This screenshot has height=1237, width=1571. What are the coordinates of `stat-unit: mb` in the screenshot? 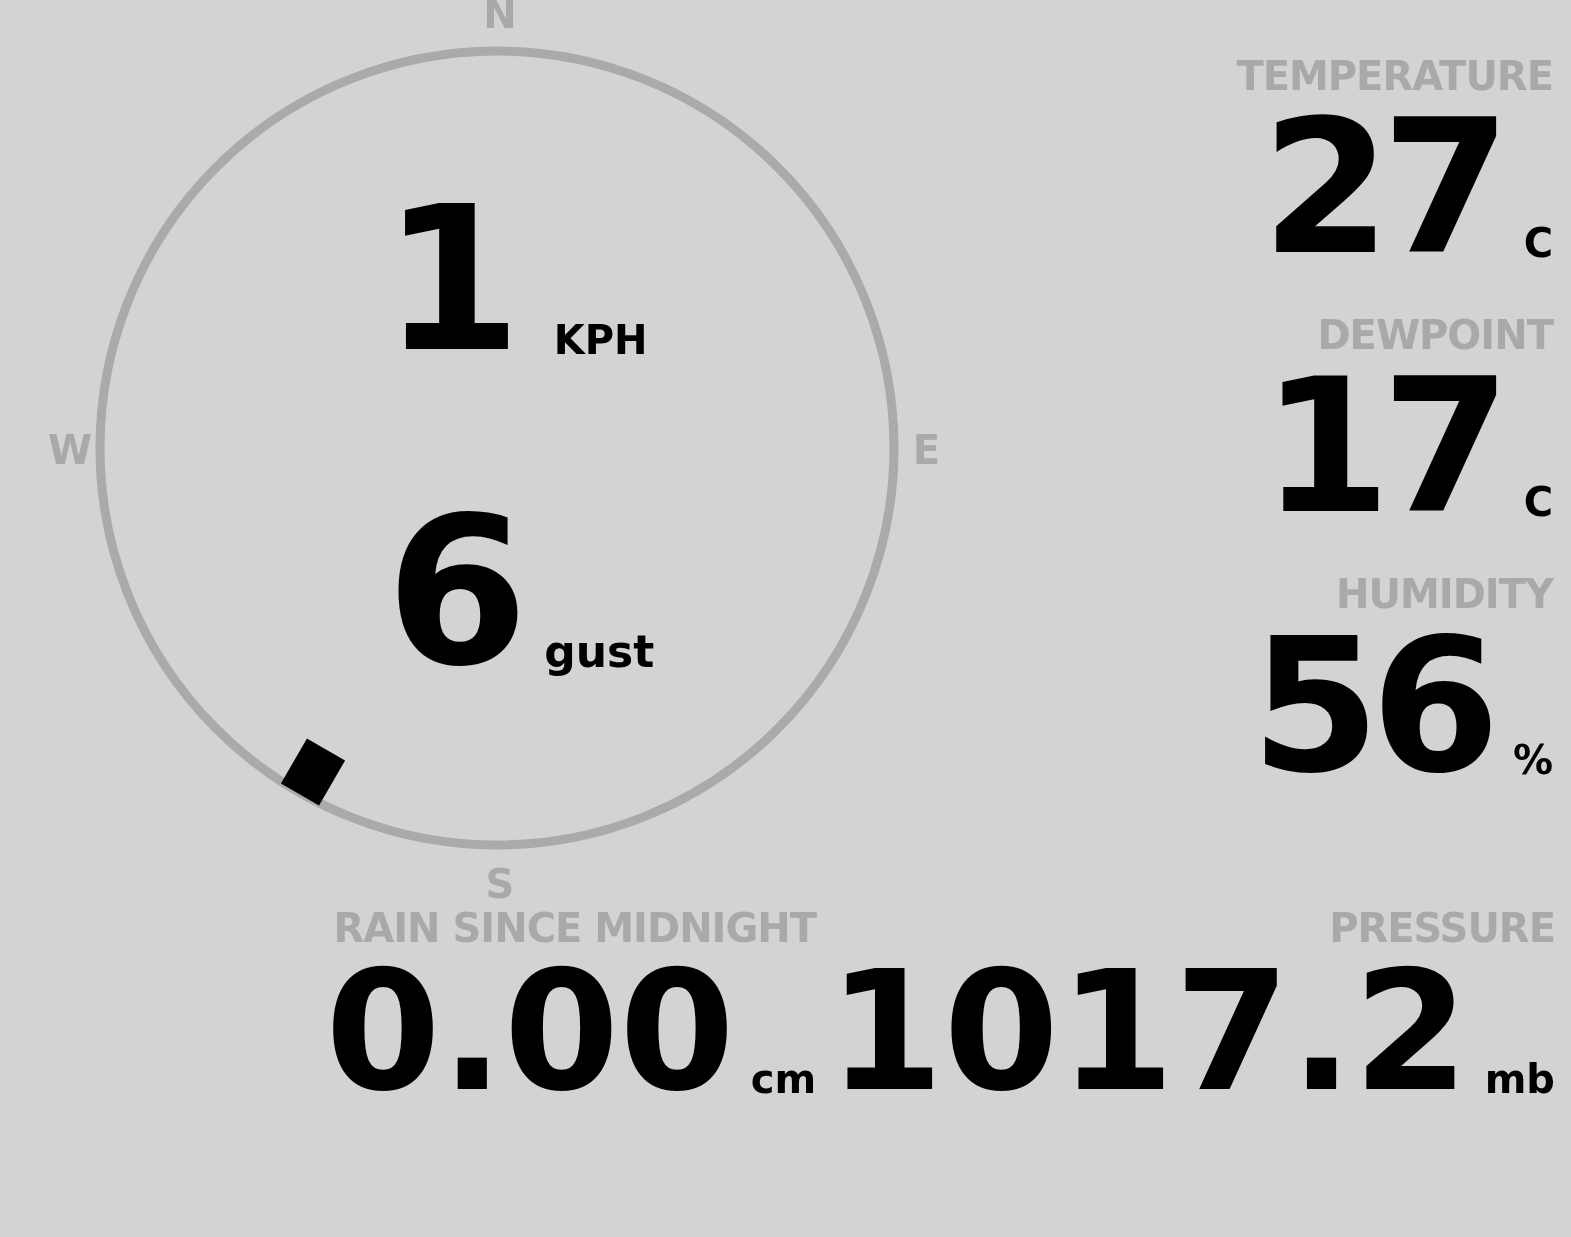 It's located at (1519, 1078).